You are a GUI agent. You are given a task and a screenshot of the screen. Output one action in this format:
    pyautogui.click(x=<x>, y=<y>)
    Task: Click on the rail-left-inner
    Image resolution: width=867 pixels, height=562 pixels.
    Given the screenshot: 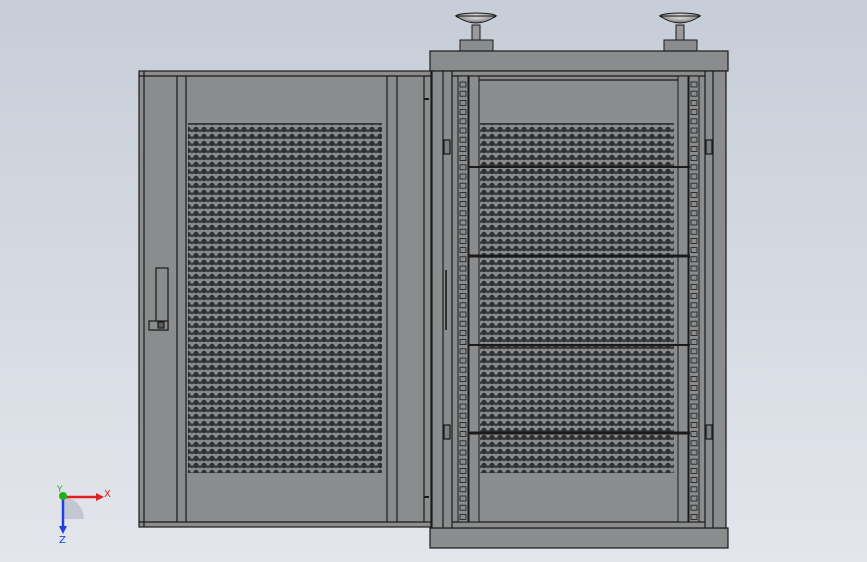 What is the action you would take?
    pyautogui.click(x=474, y=299)
    